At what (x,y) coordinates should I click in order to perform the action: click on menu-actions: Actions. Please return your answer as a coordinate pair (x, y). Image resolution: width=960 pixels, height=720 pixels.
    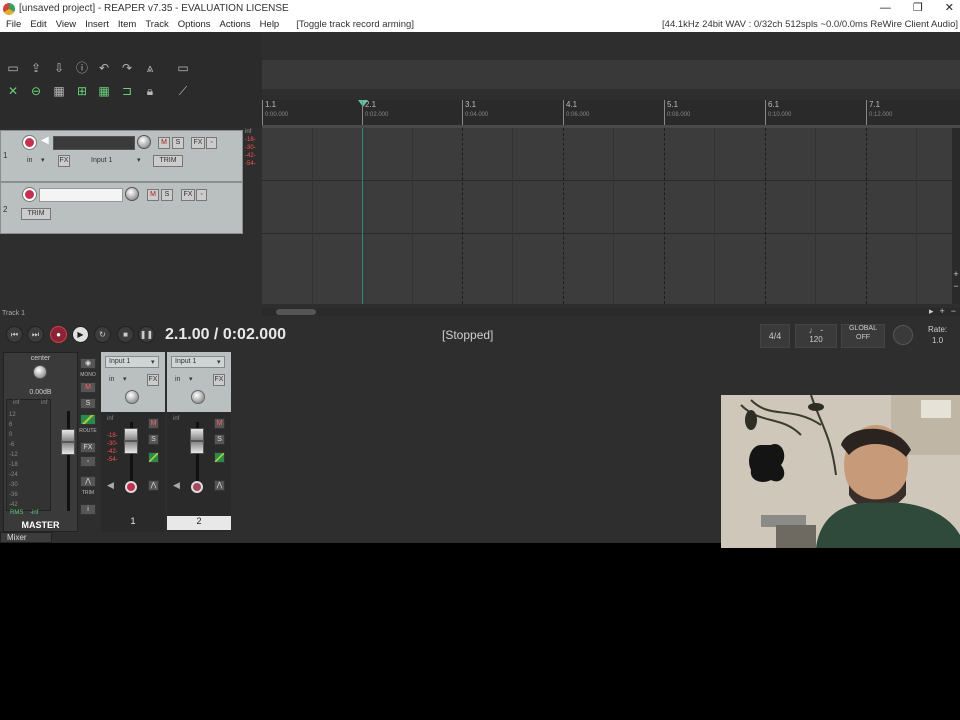
    Looking at the image, I should click on (235, 24).